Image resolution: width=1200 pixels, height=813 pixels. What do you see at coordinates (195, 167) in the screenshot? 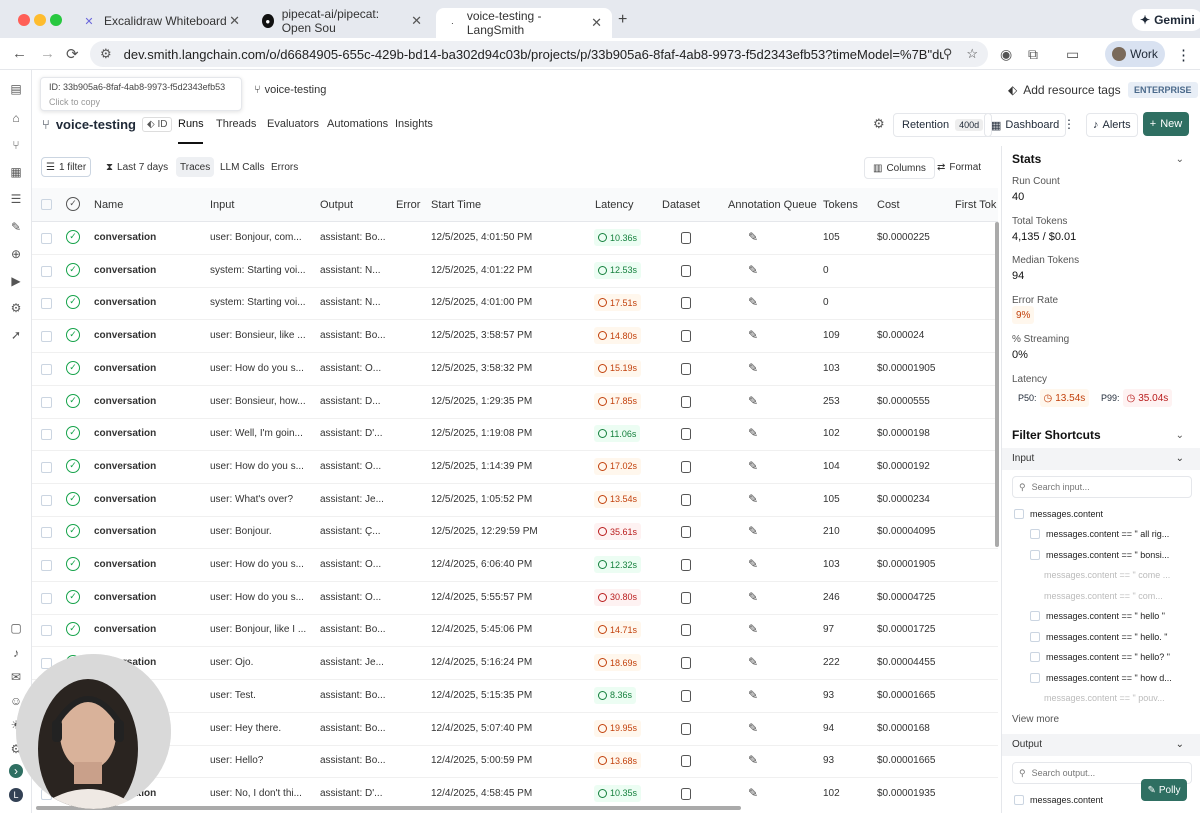
I see `view-traces-toggle: Traces` at bounding box center [195, 167].